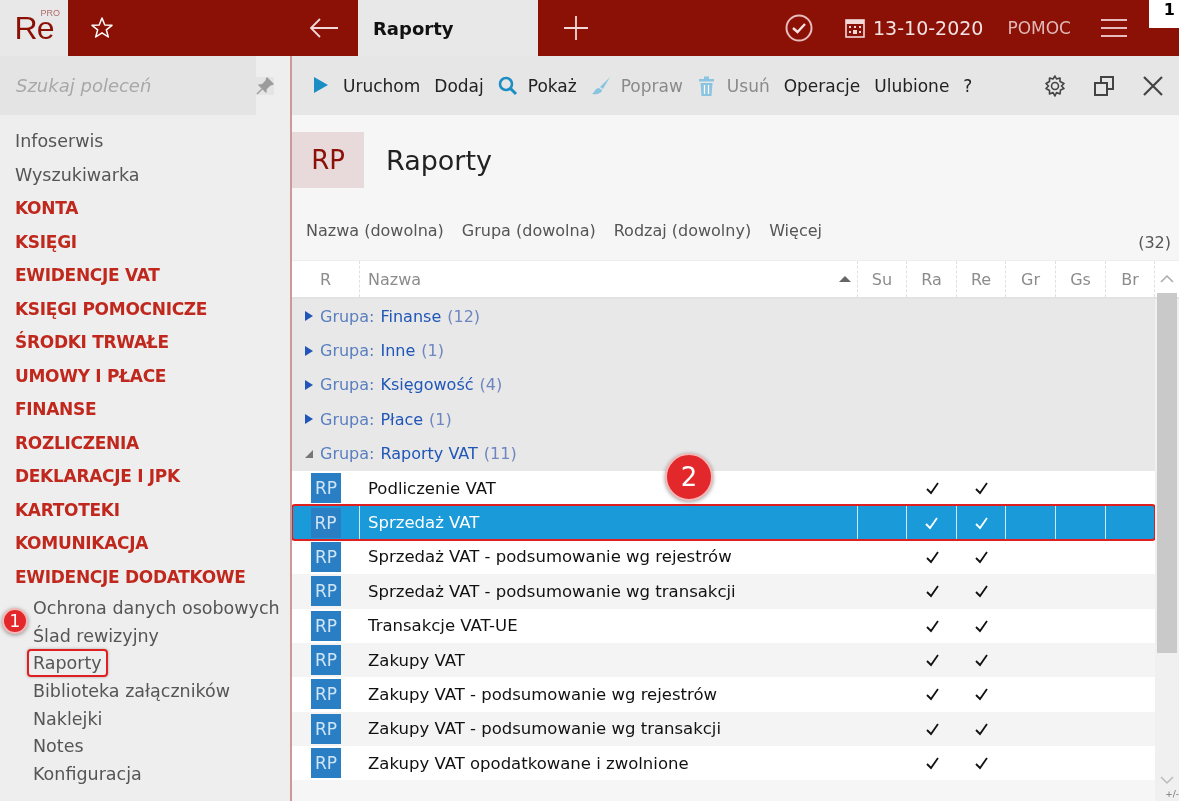 This screenshot has width=1179, height=801. I want to click on group-row: Grupa: Finanse (12), so click(723, 316).